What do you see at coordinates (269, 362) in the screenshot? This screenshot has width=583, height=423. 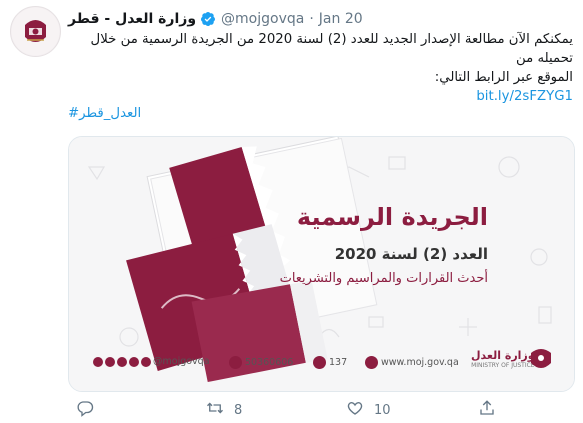 I see `footer-whatsapp: 50360606` at bounding box center [269, 362].